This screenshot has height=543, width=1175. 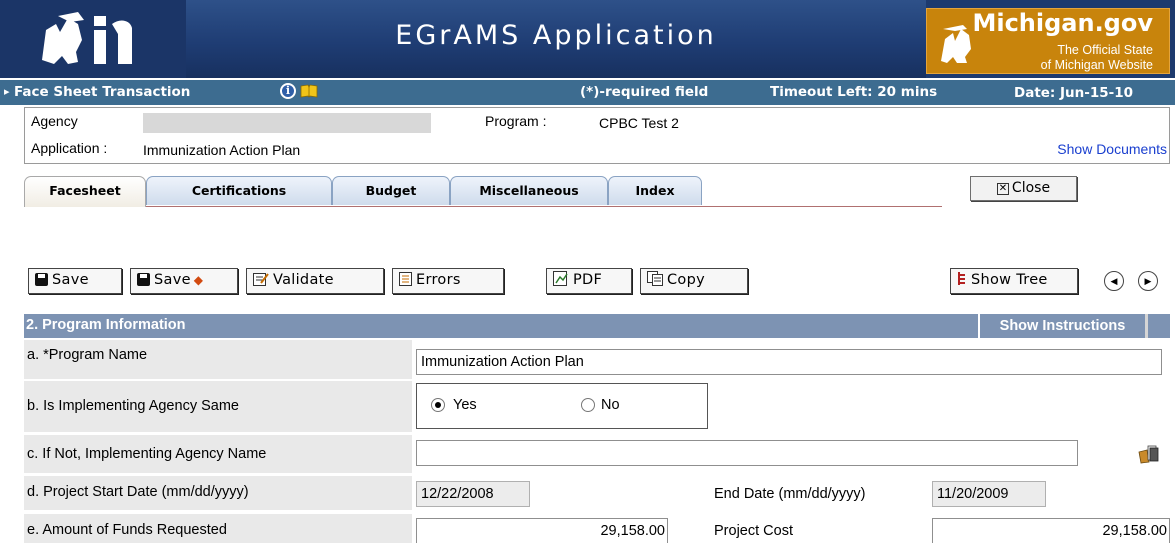 What do you see at coordinates (544, 206) in the screenshot?
I see `tab-underline` at bounding box center [544, 206].